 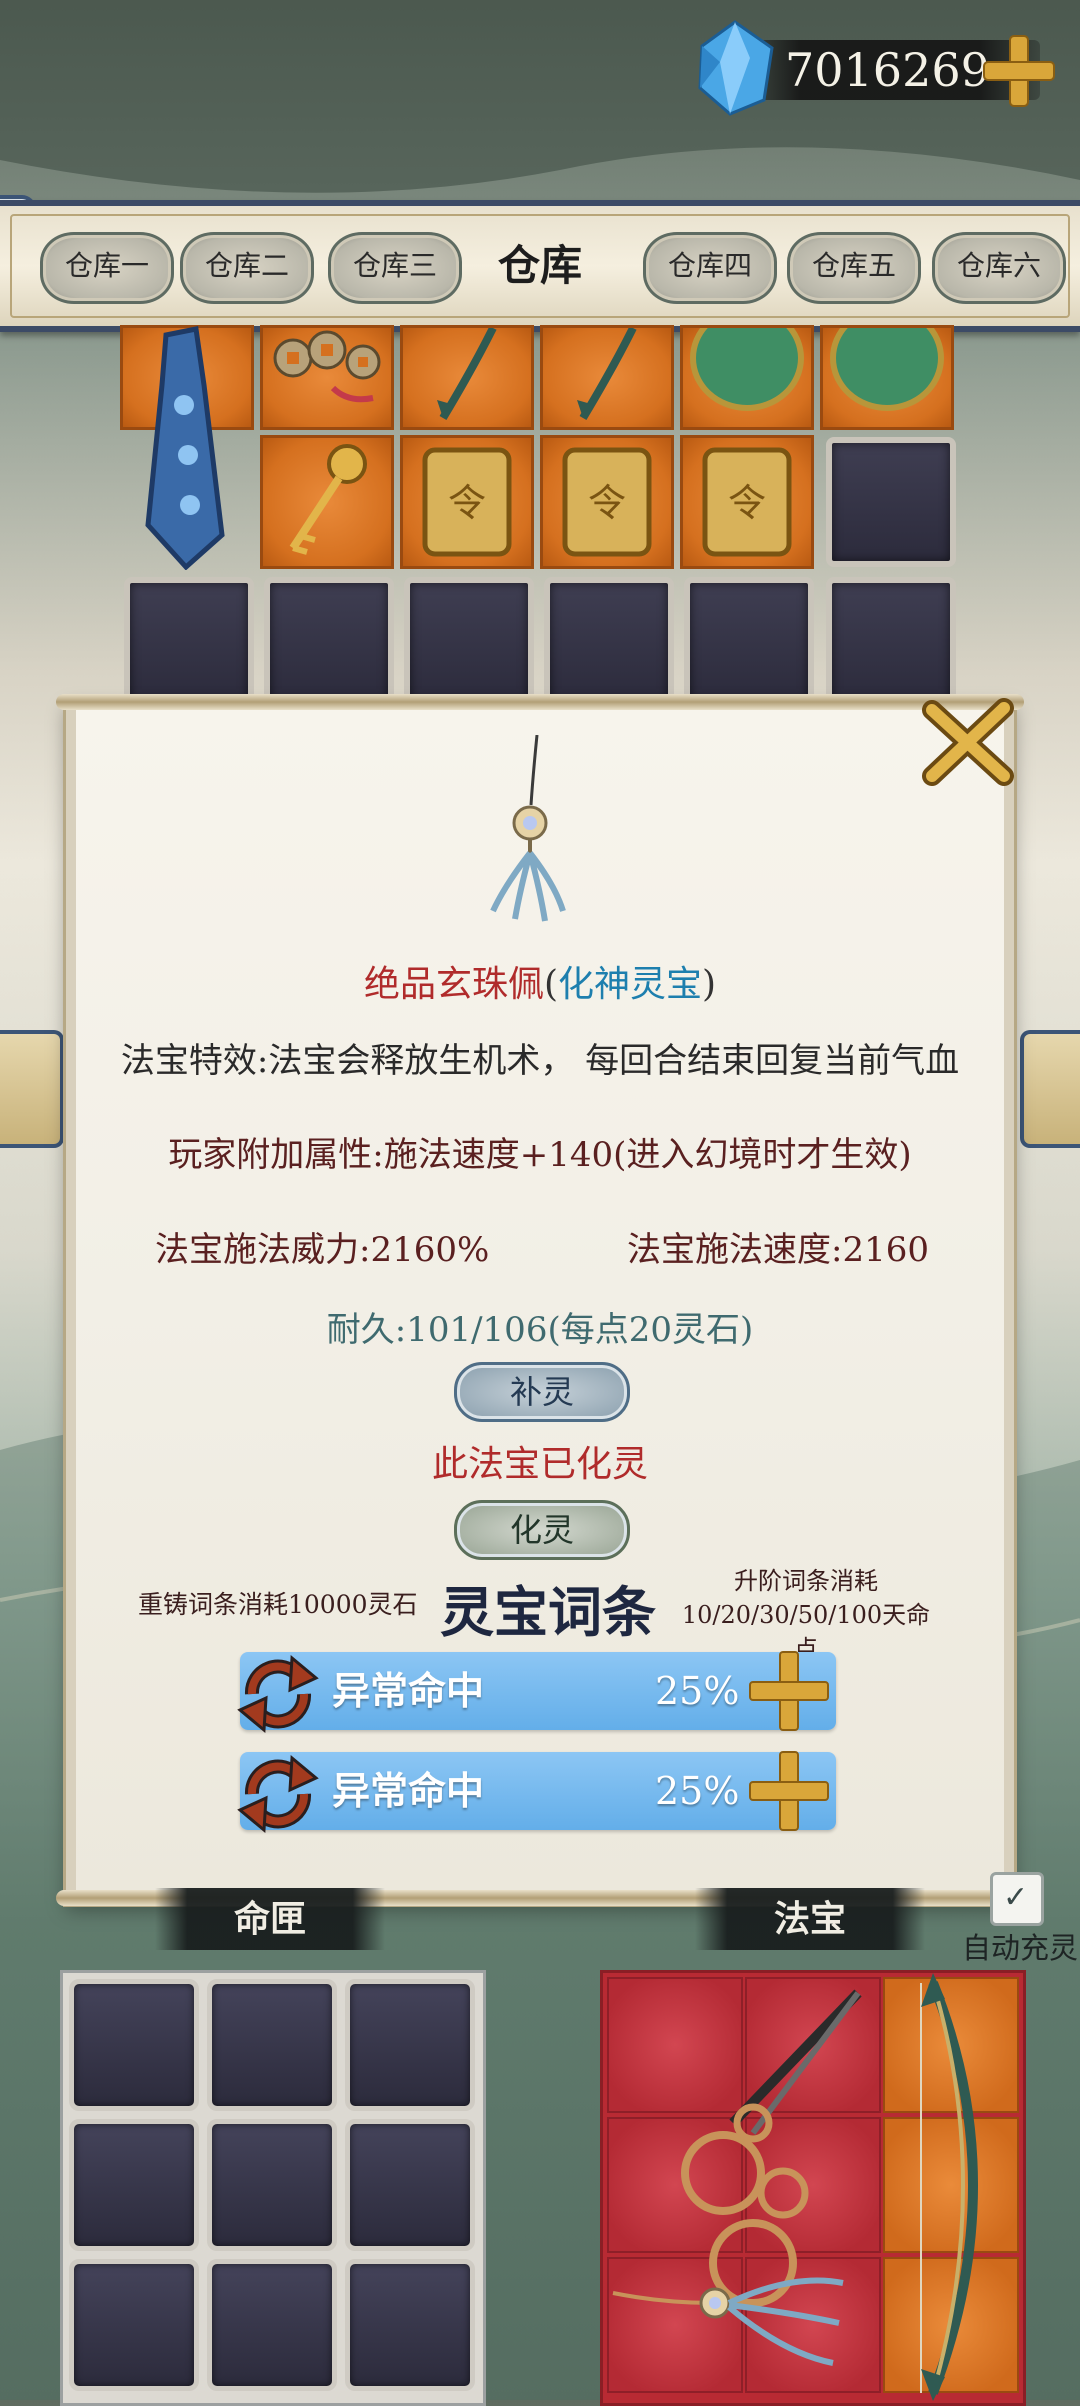 I want to click on equipped-treasures, so click(x=795, y=2187).